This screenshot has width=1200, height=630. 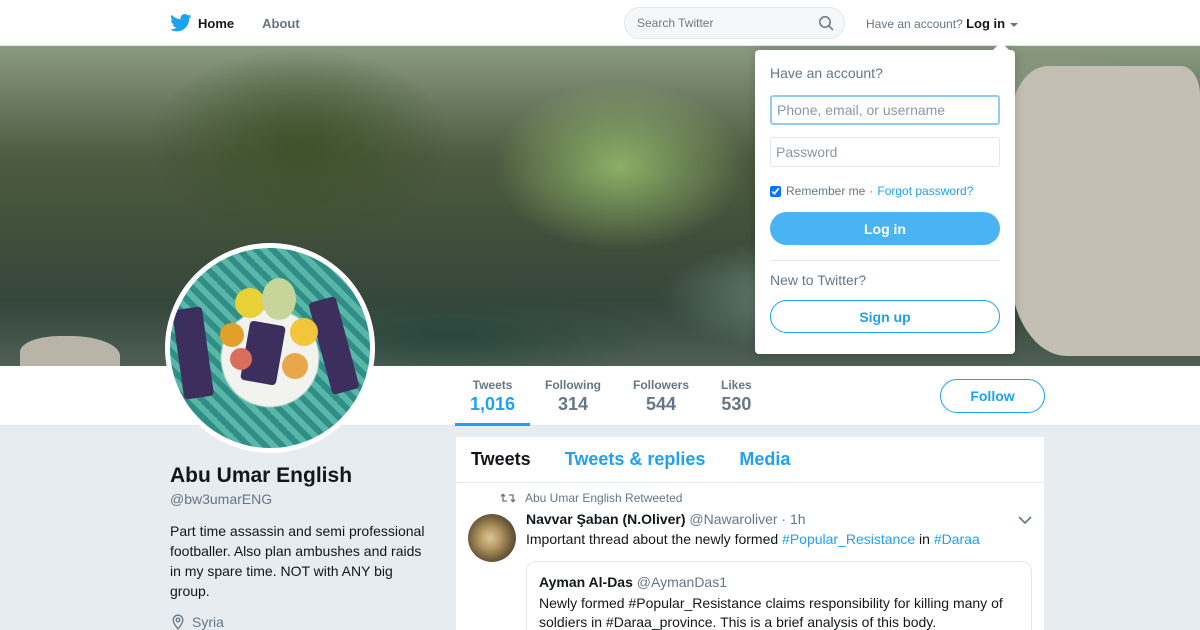 I want to click on tab-media: Media, so click(x=764, y=459).